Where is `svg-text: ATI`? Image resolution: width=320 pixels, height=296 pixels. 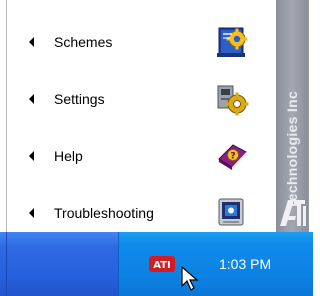
svg-text: ATI is located at coordinates (162, 265).